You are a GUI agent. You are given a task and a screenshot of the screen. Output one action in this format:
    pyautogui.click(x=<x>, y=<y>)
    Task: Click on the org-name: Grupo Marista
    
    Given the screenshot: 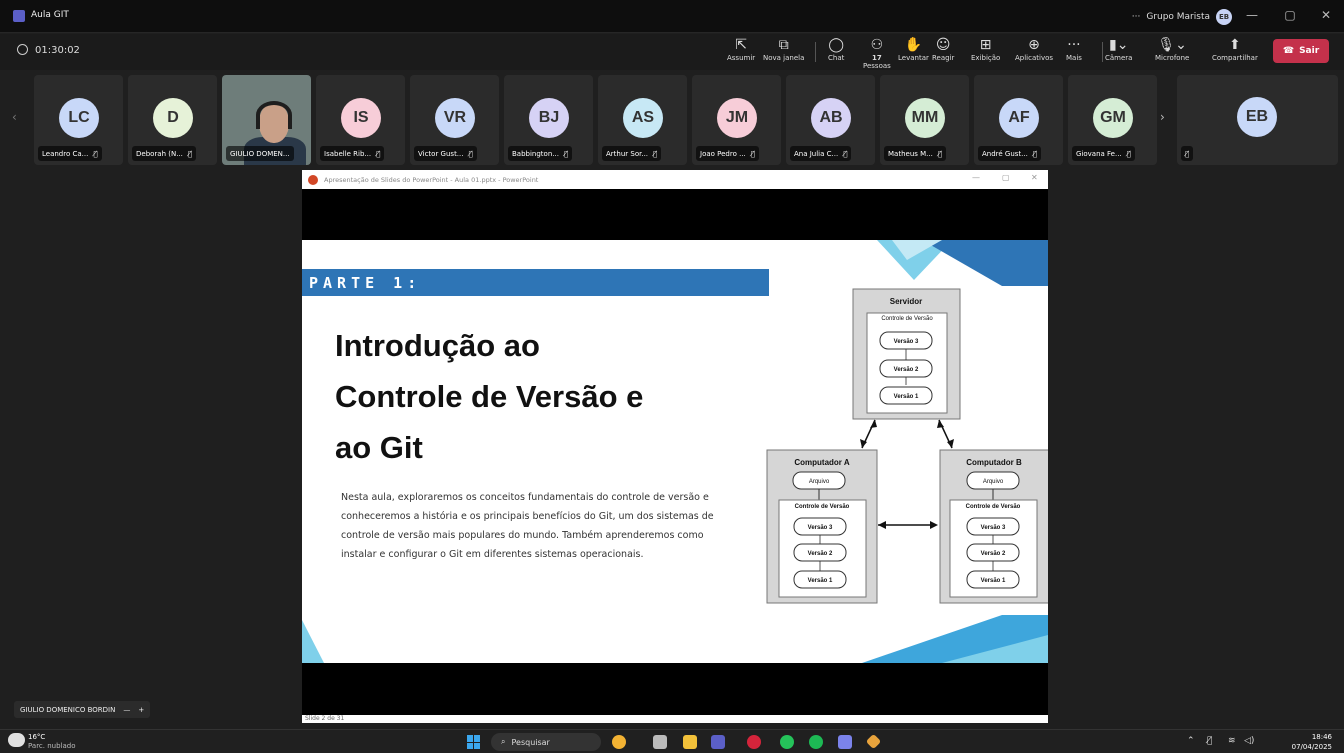 What is the action you would take?
    pyautogui.click(x=1178, y=17)
    